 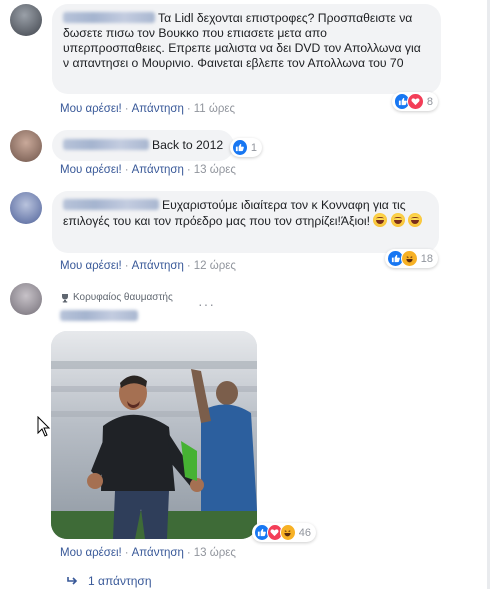 I want to click on celebrating-coach-photo, so click(x=154, y=435).